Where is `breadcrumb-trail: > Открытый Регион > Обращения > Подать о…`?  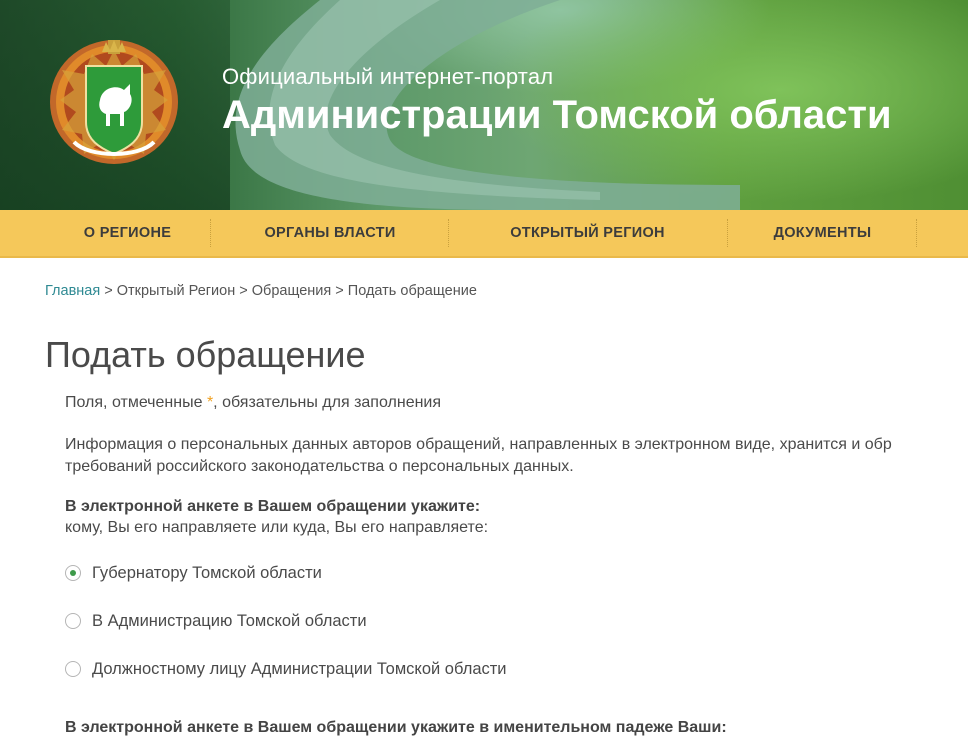 breadcrumb-trail: > Открытый Регион > Обращения > Подать о… is located at coordinates (288, 291).